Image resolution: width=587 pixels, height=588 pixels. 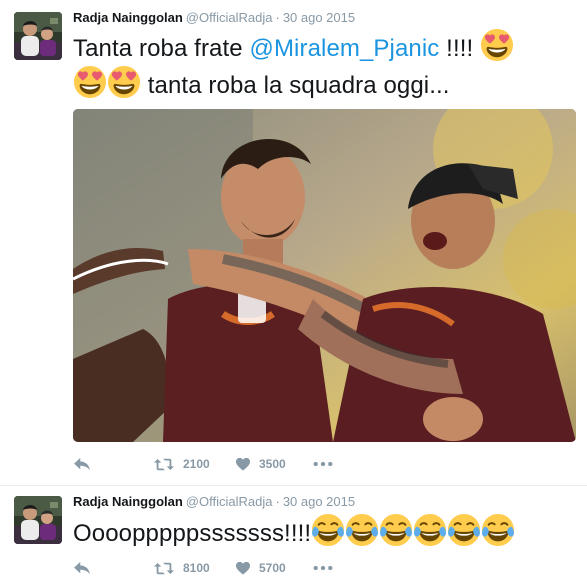 I want to click on retweet-button: 2100, so click(x=194, y=464).